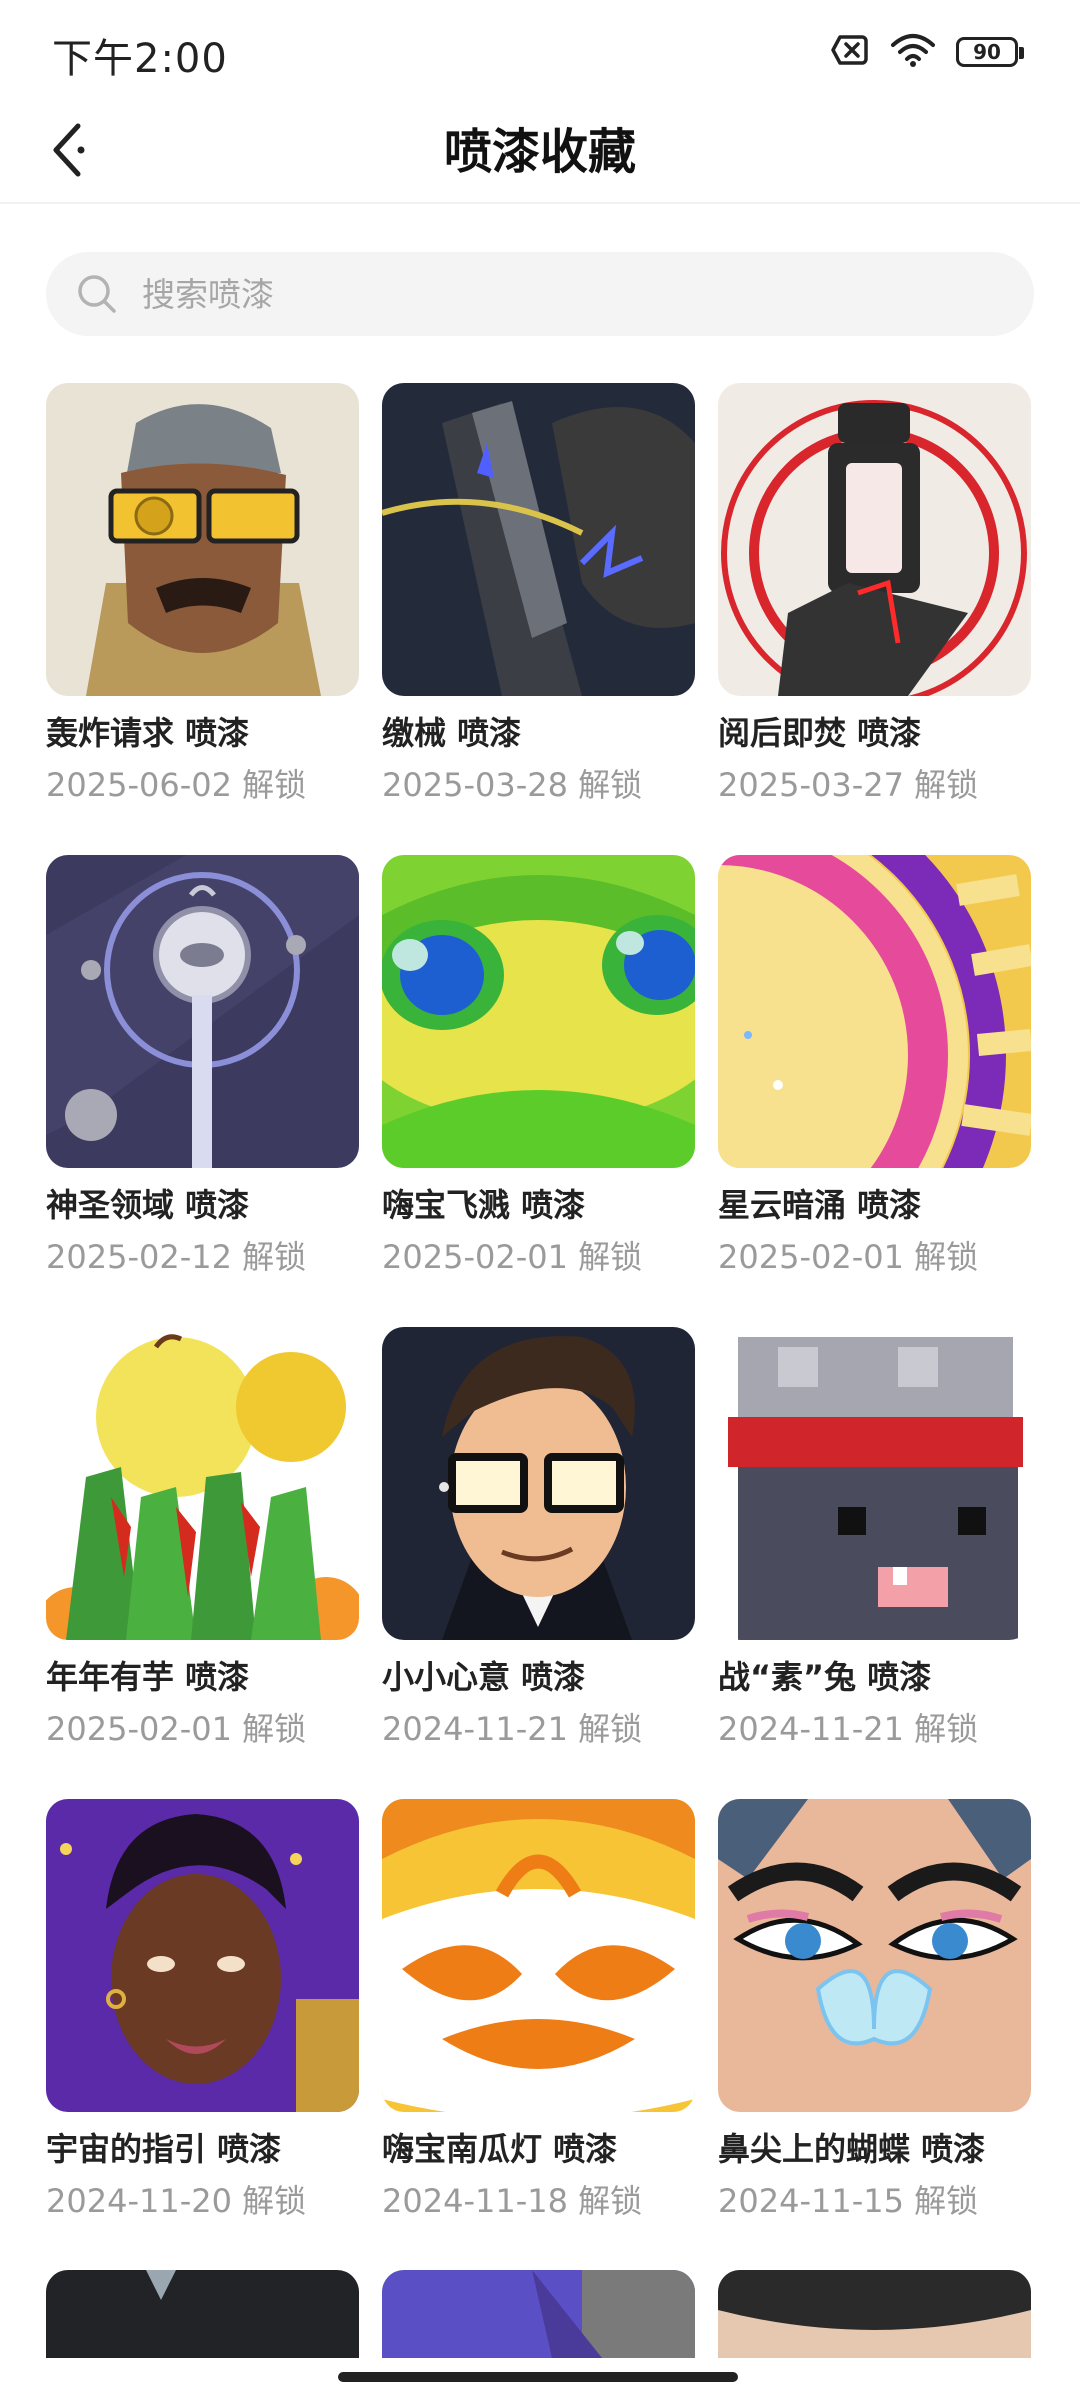 This screenshot has height=2400, width=1080. I want to click on spray-card: 战“素”兔 喷漆 2024-11-21 解锁, so click(874, 1563).